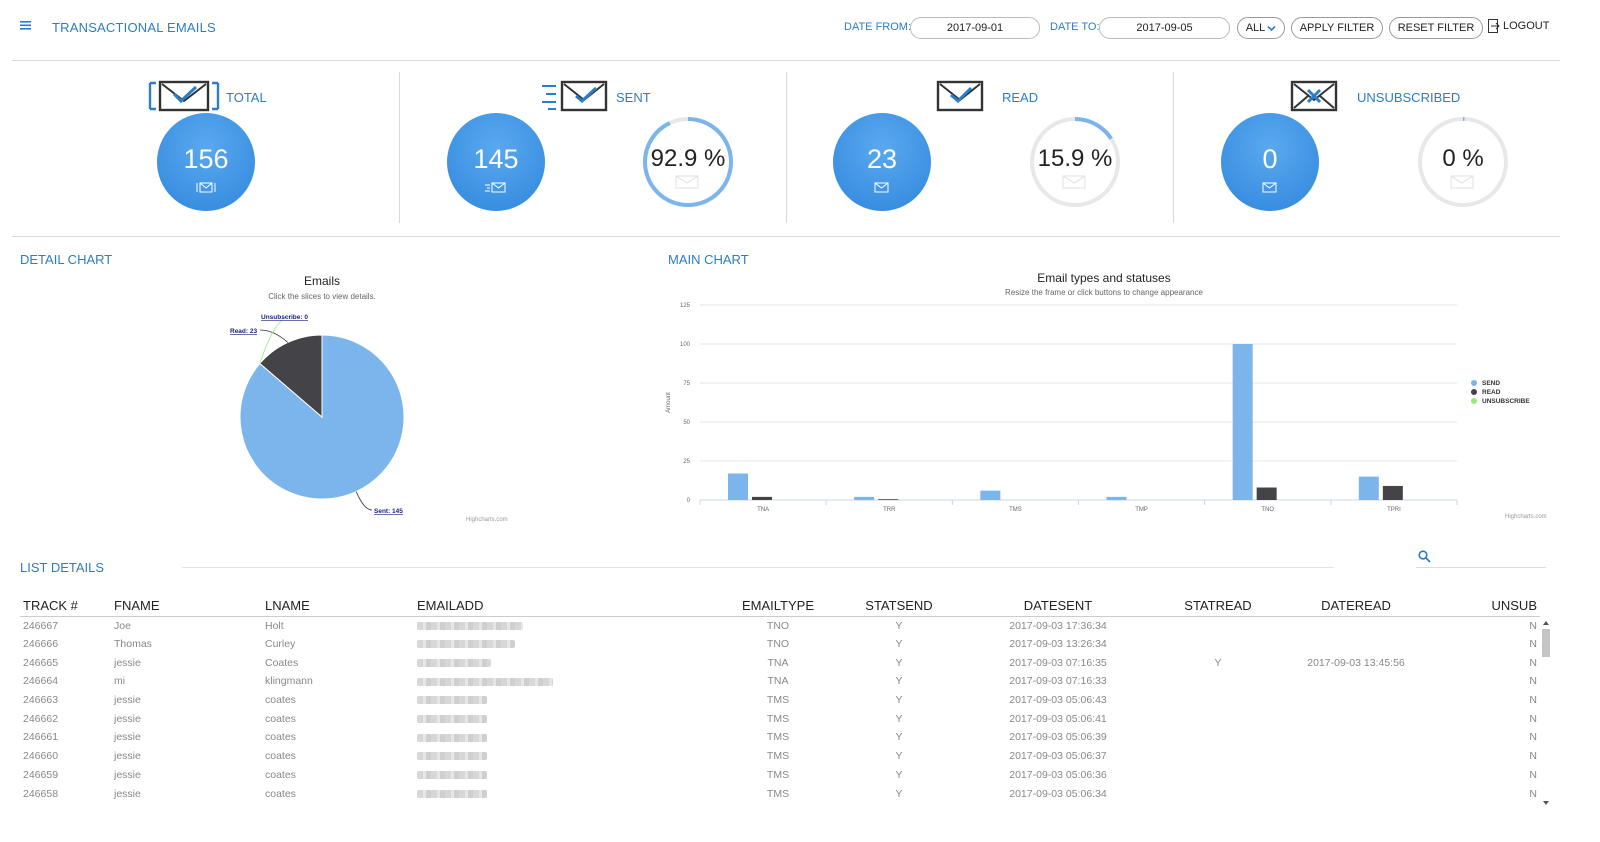 The height and width of the screenshot is (842, 1600). I want to click on legend-item: READ, so click(1491, 392).